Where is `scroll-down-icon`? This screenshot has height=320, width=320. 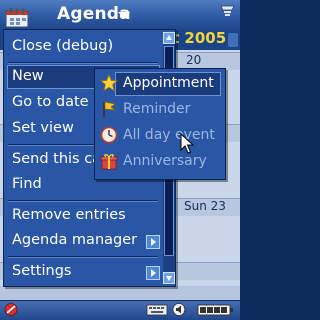 scroll-down-icon is located at coordinates (169, 278).